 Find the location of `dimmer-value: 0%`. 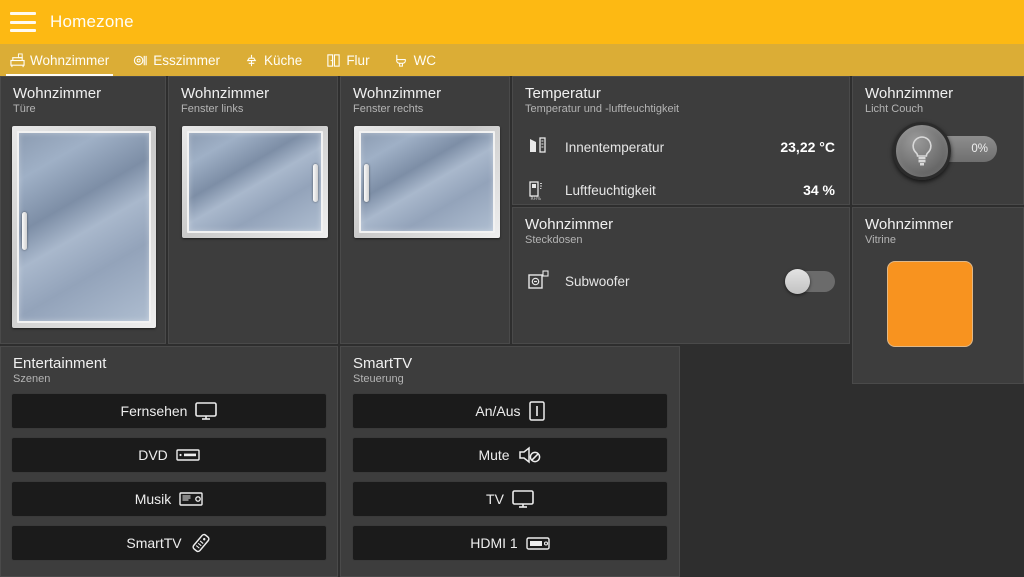

dimmer-value: 0% is located at coordinates (979, 149).